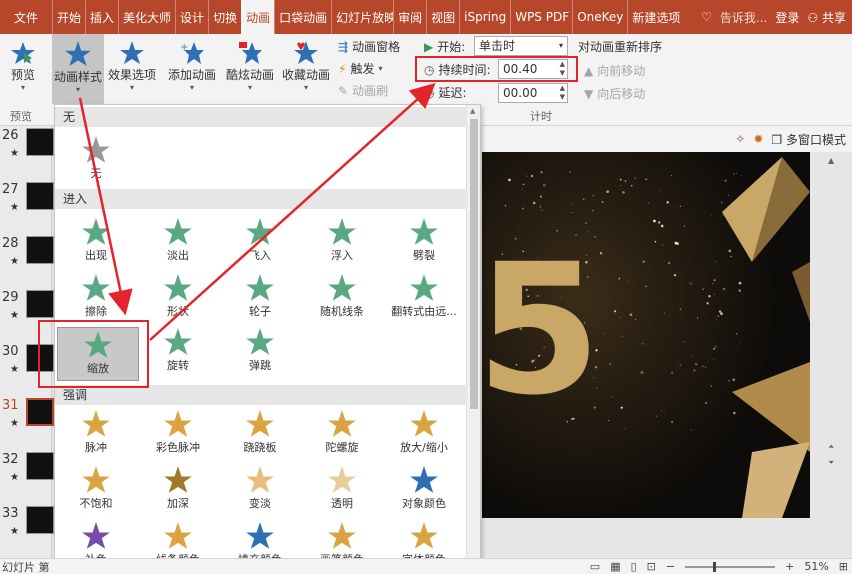 This screenshot has width=852, height=574. I want to click on tab-12: WPS PDF, so click(541, 17).